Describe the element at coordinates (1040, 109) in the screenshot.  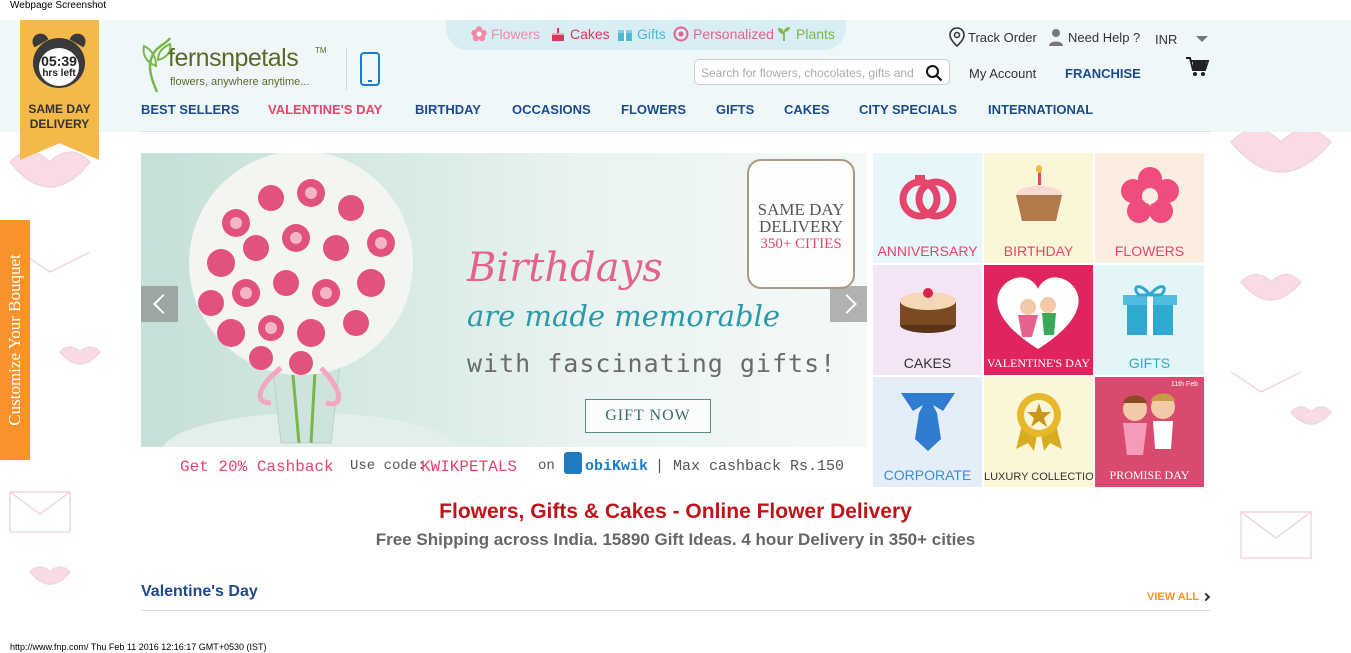
I see `nav-international: INTERNATIONAL` at that location.